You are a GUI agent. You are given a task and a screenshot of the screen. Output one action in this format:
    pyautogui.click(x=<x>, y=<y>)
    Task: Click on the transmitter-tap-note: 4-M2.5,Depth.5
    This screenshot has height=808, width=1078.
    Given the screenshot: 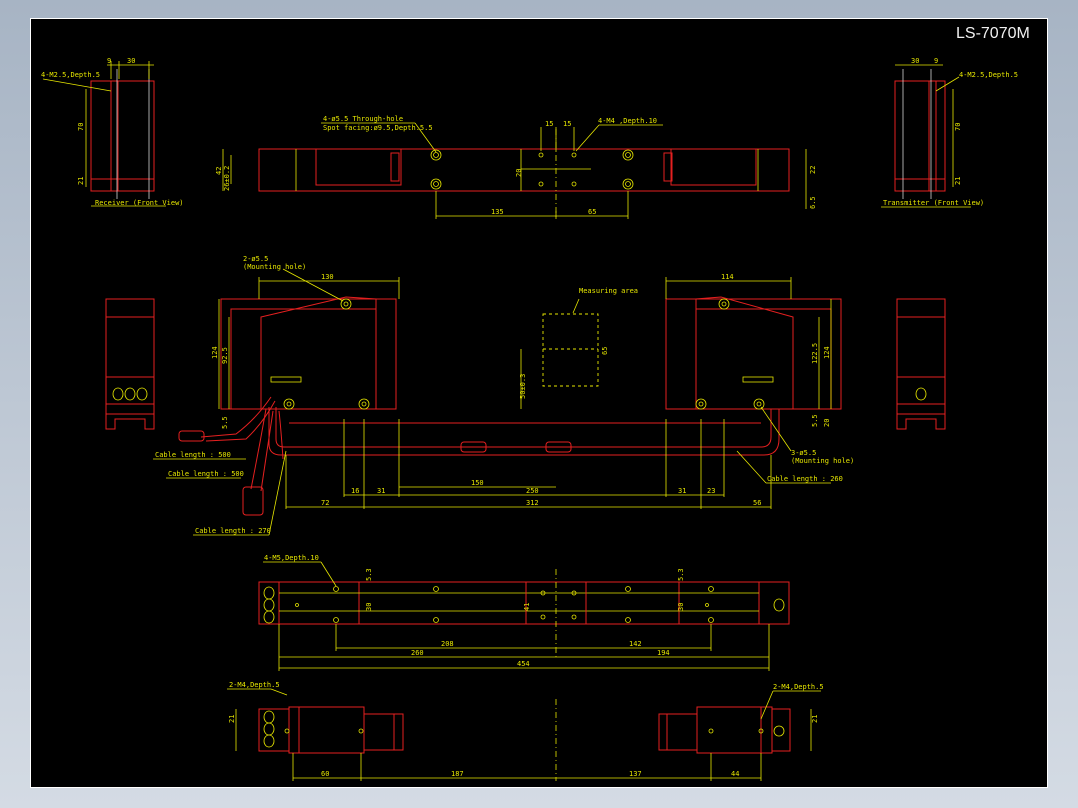 What is the action you would take?
    pyautogui.click(x=988, y=75)
    